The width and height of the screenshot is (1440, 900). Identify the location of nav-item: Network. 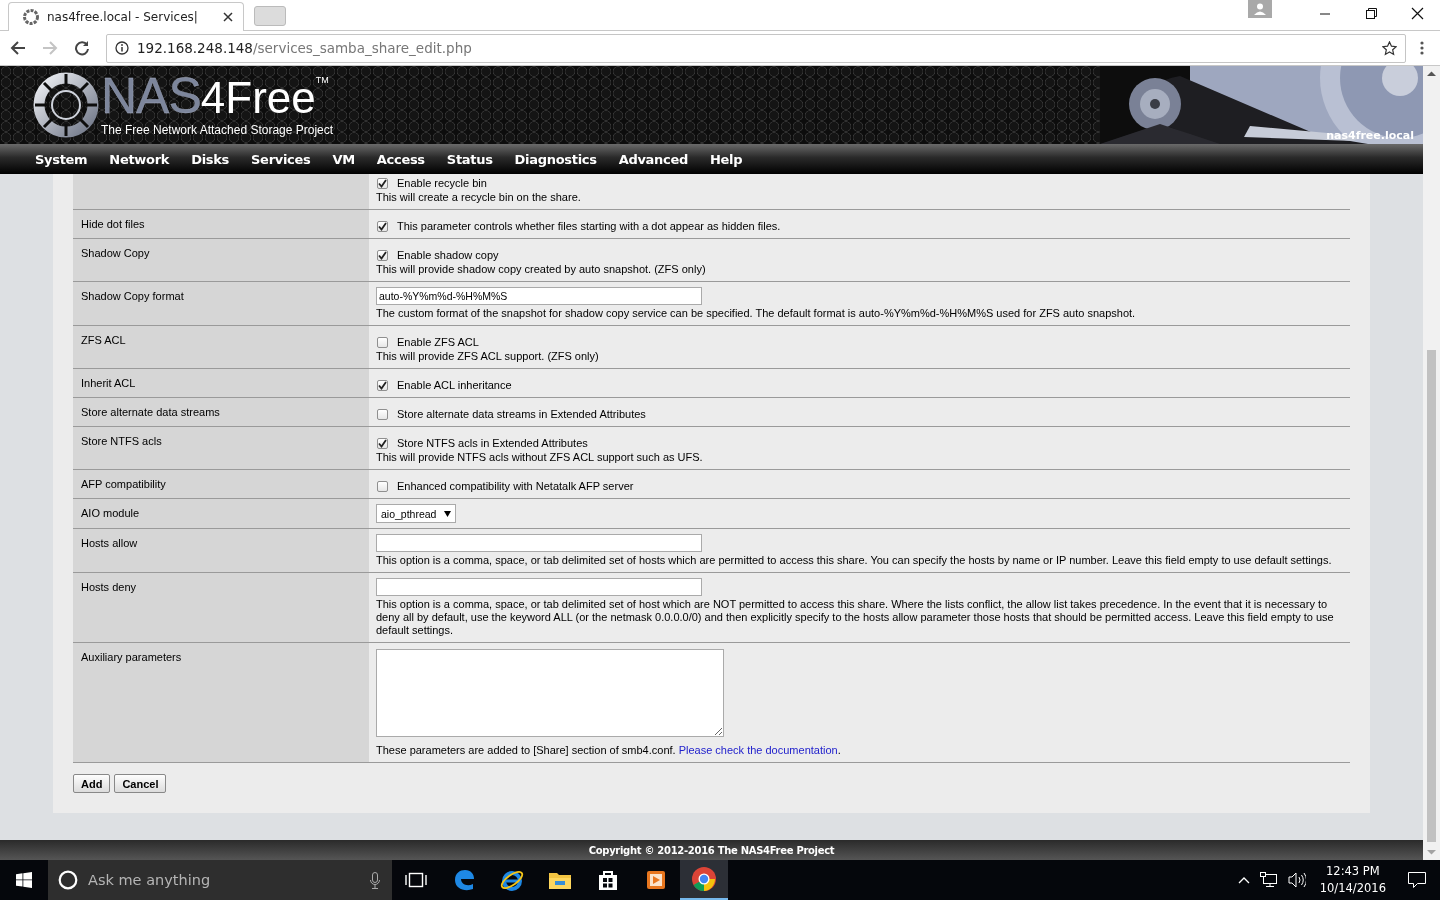
(139, 159).